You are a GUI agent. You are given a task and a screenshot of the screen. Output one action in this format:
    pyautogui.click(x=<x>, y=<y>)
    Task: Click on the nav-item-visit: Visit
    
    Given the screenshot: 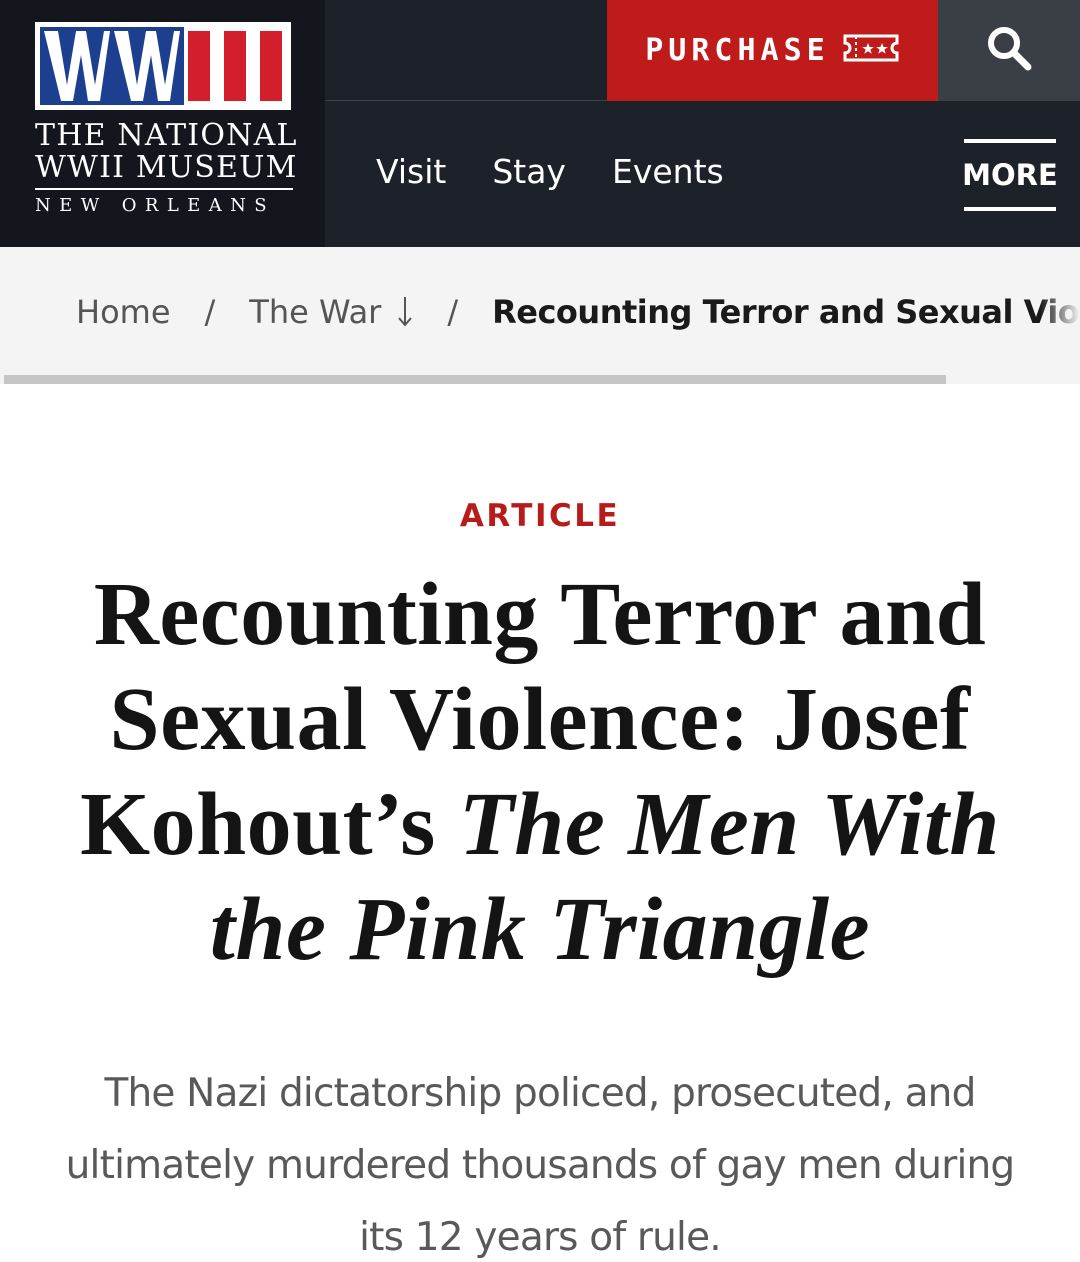 What is the action you would take?
    pyautogui.click(x=411, y=171)
    